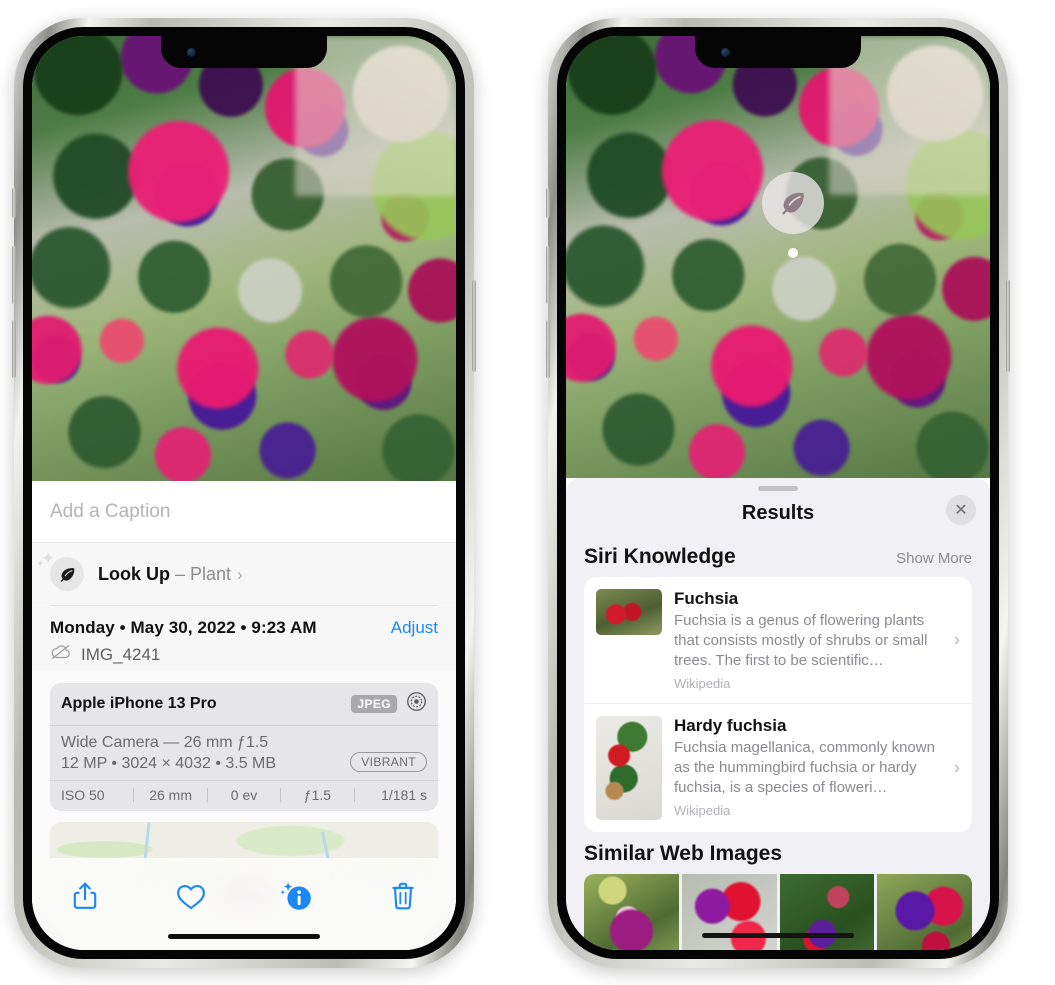 The image size is (1055, 985). I want to click on close-icon: ✕, so click(961, 510).